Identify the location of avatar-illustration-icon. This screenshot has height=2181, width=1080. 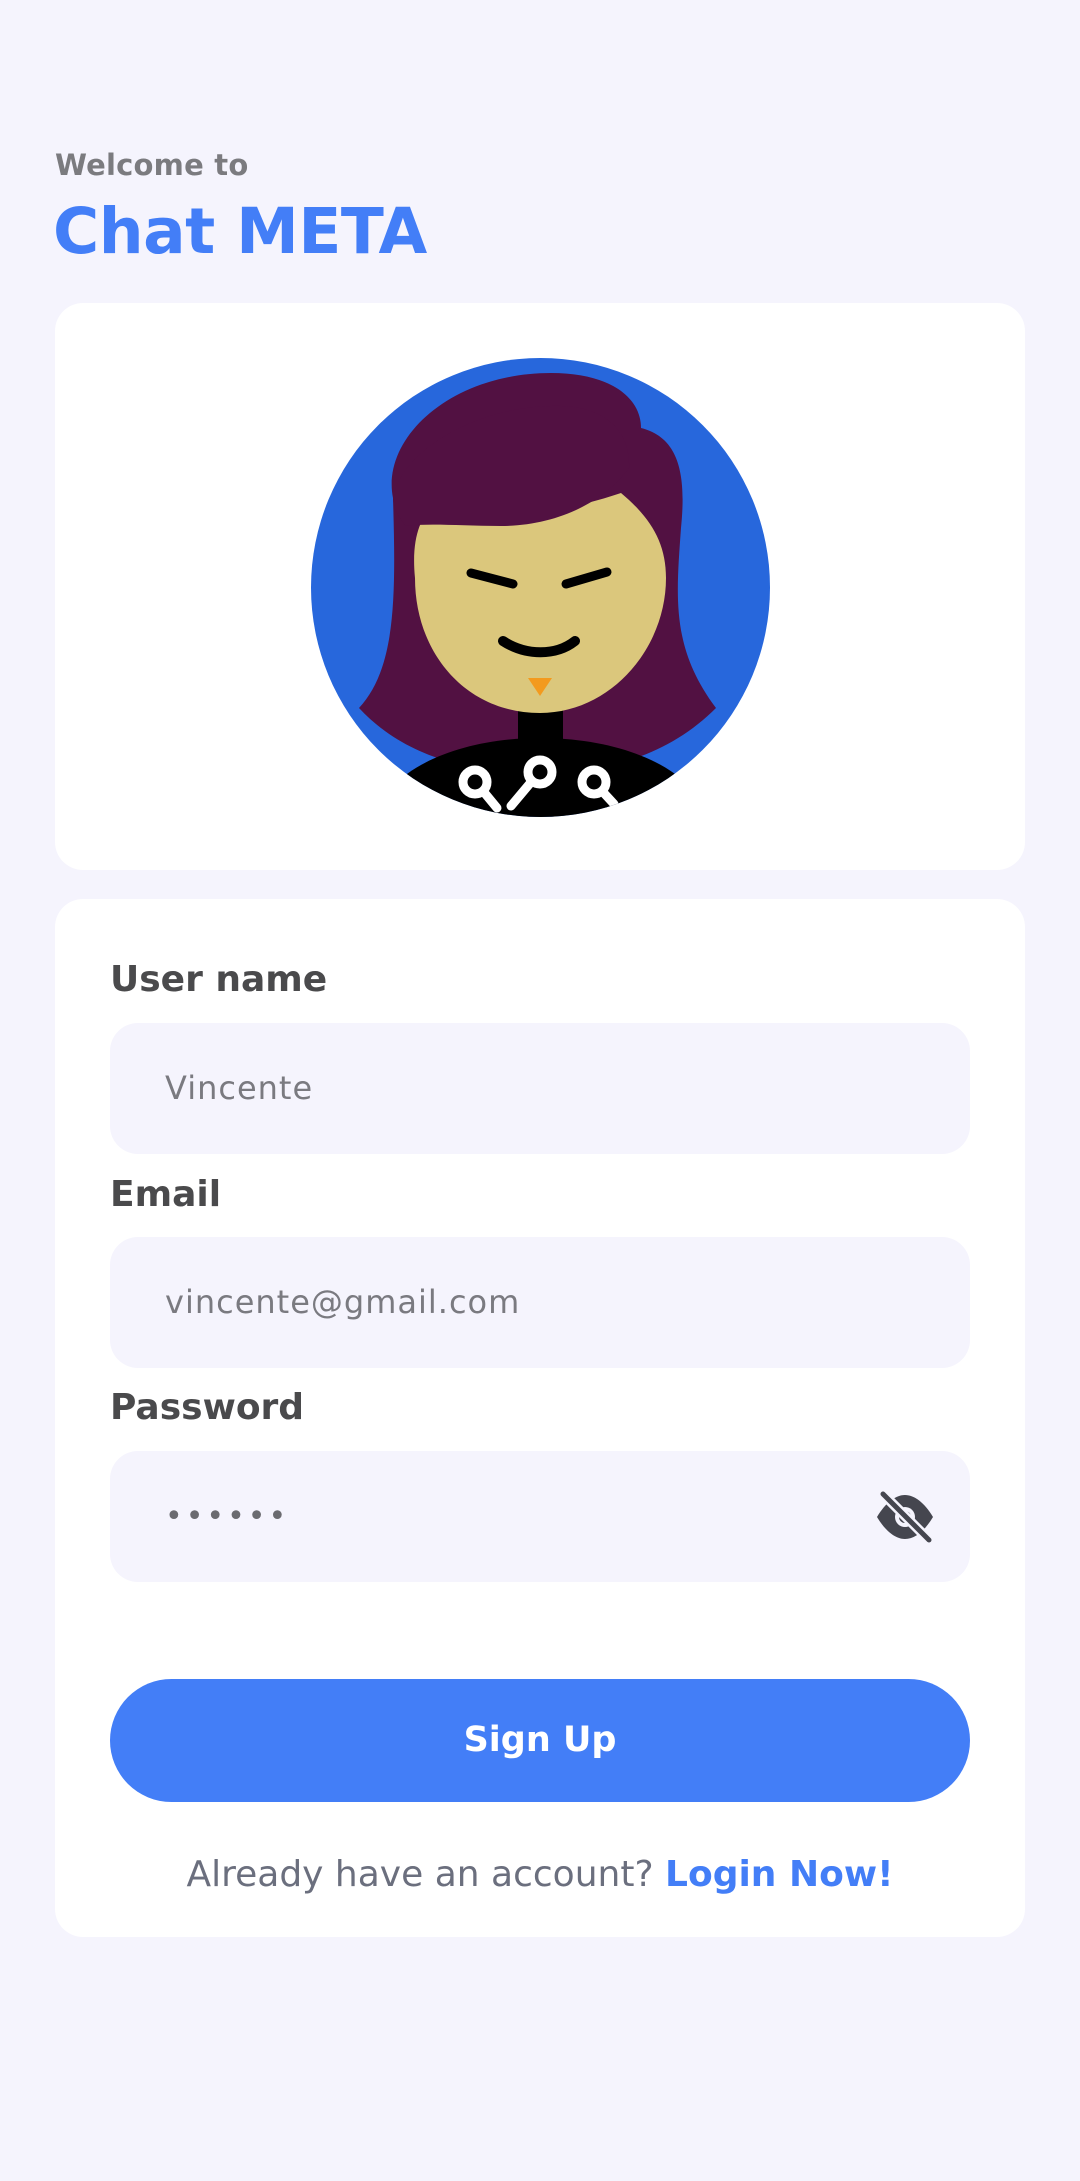
(540, 587).